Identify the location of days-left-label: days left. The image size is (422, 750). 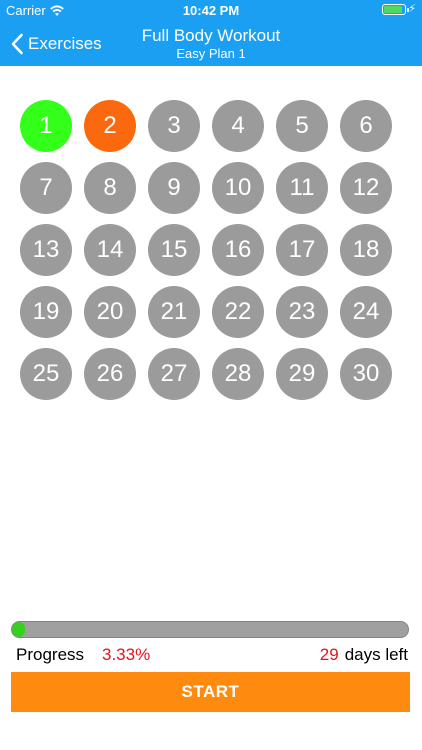
(376, 654).